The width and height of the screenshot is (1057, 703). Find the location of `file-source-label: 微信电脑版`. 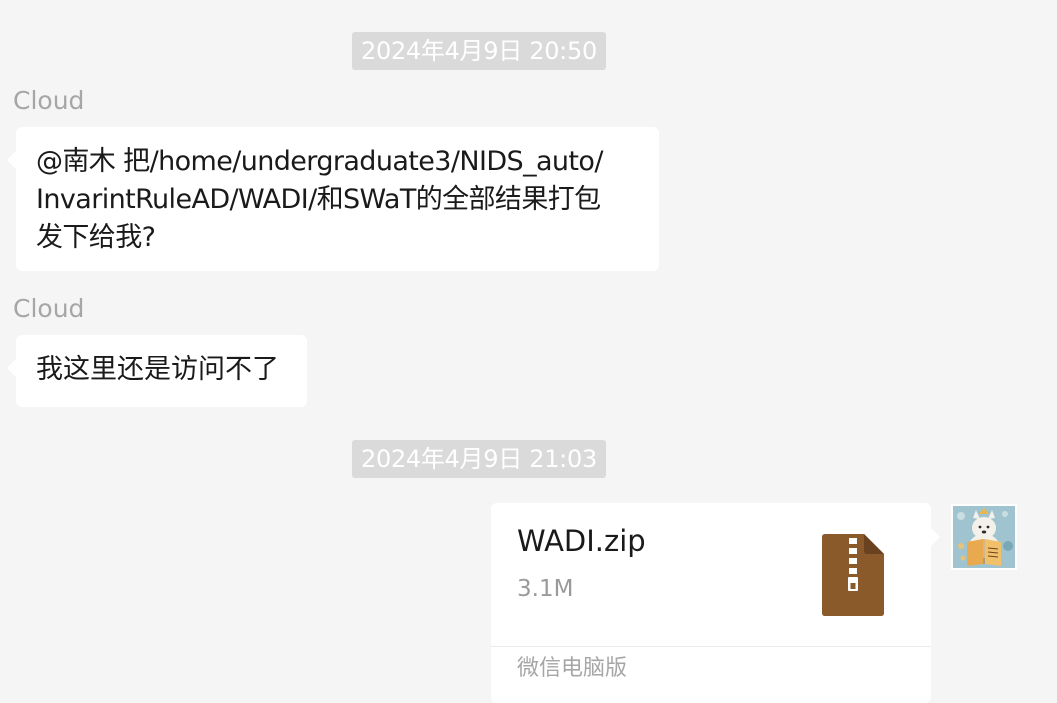

file-source-label: 微信电脑版 is located at coordinates (572, 668).